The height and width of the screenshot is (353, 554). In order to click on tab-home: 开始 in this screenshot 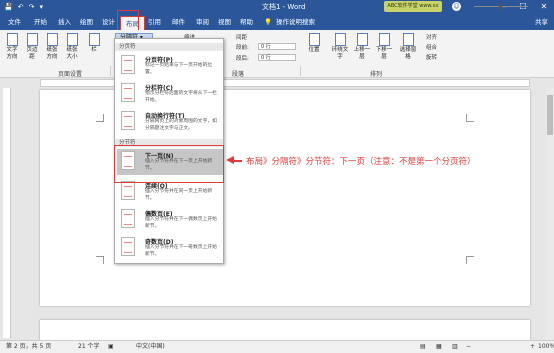, I will do `click(40, 22)`.